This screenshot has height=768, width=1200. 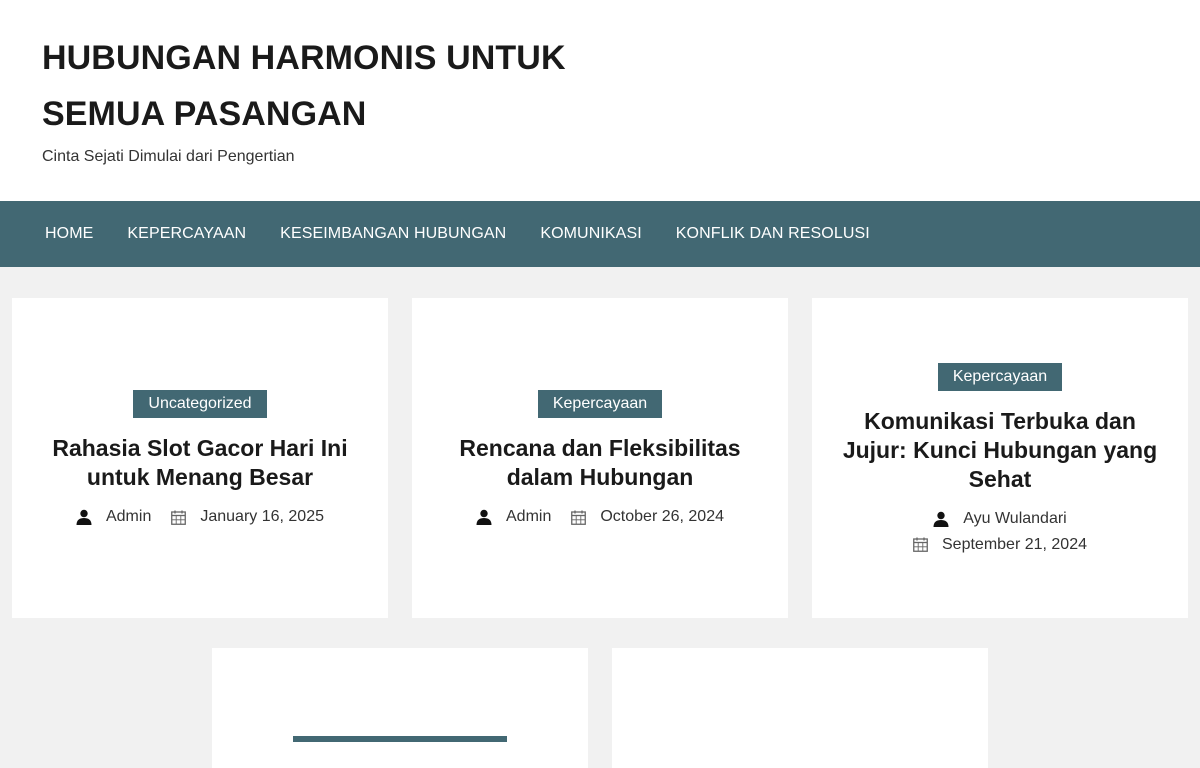 I want to click on nav-item-keseimbangan-hubungan: KESEIMBANGAN HUBUNGAN, so click(x=393, y=234).